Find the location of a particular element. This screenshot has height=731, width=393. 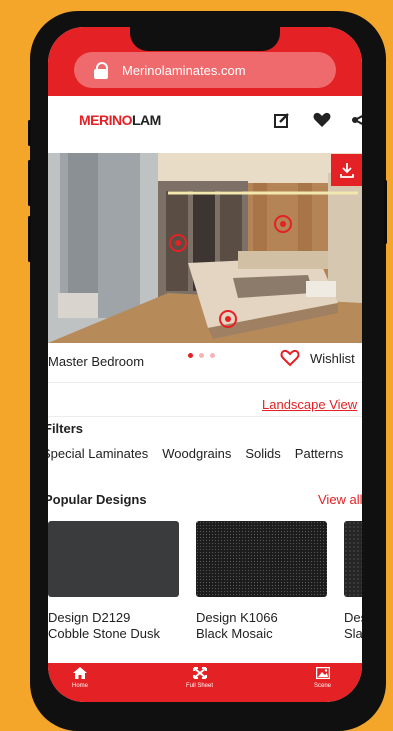

image-icon is located at coordinates (322, 673).